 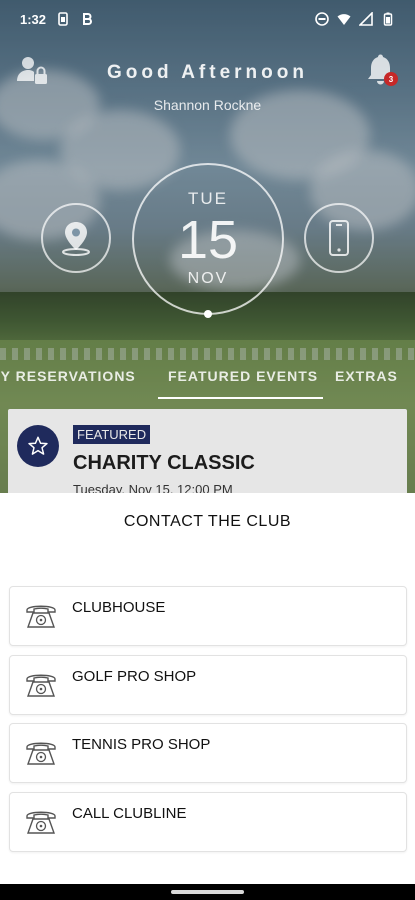 What do you see at coordinates (322, 19) in the screenshot?
I see `do-not-disturb-icon` at bounding box center [322, 19].